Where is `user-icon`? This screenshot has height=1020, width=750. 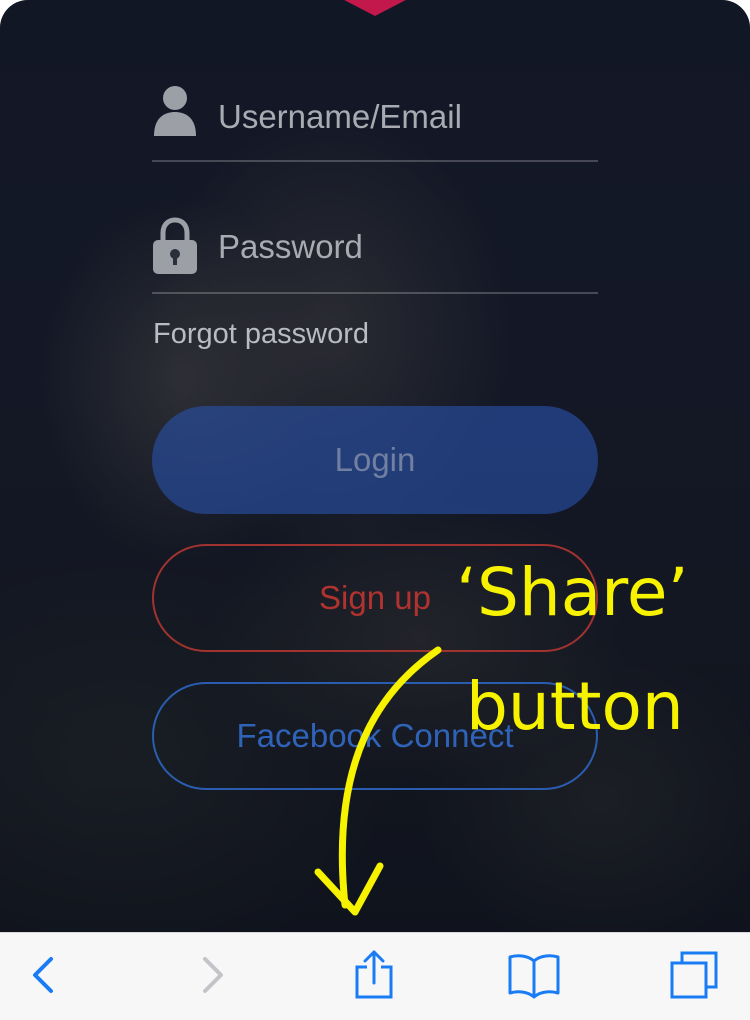 user-icon is located at coordinates (175, 114).